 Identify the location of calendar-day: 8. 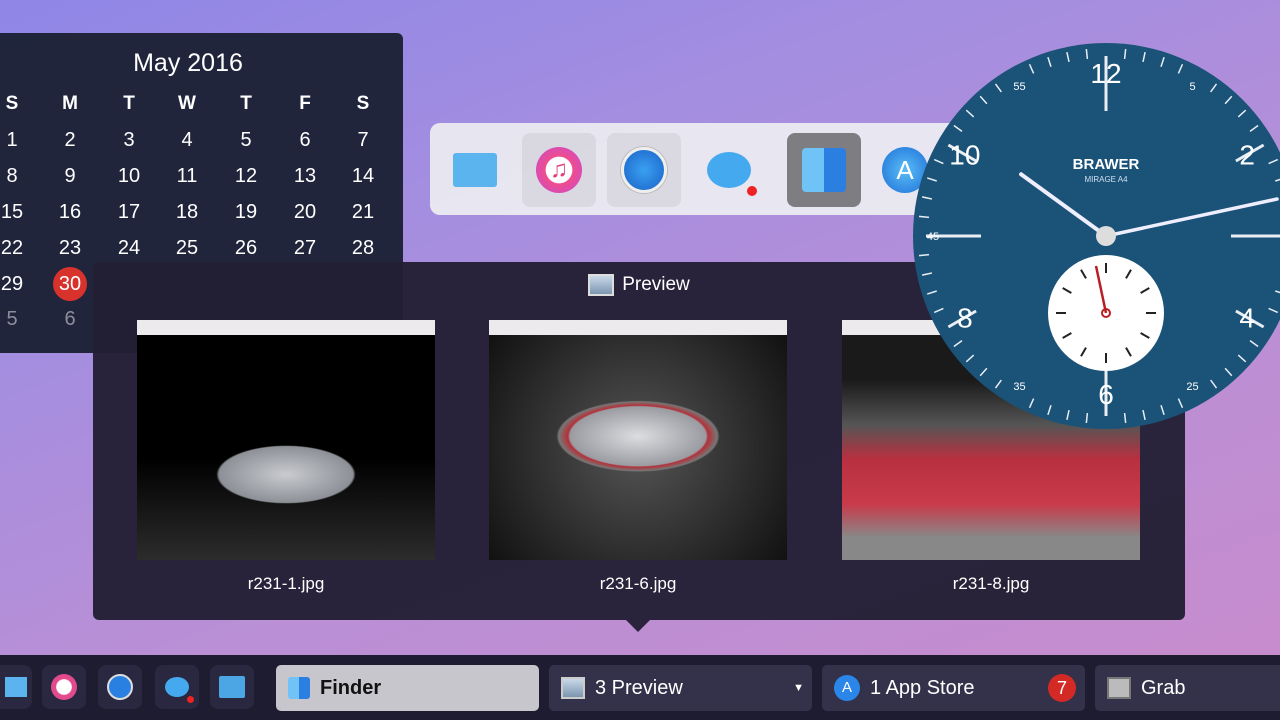
(16, 176).